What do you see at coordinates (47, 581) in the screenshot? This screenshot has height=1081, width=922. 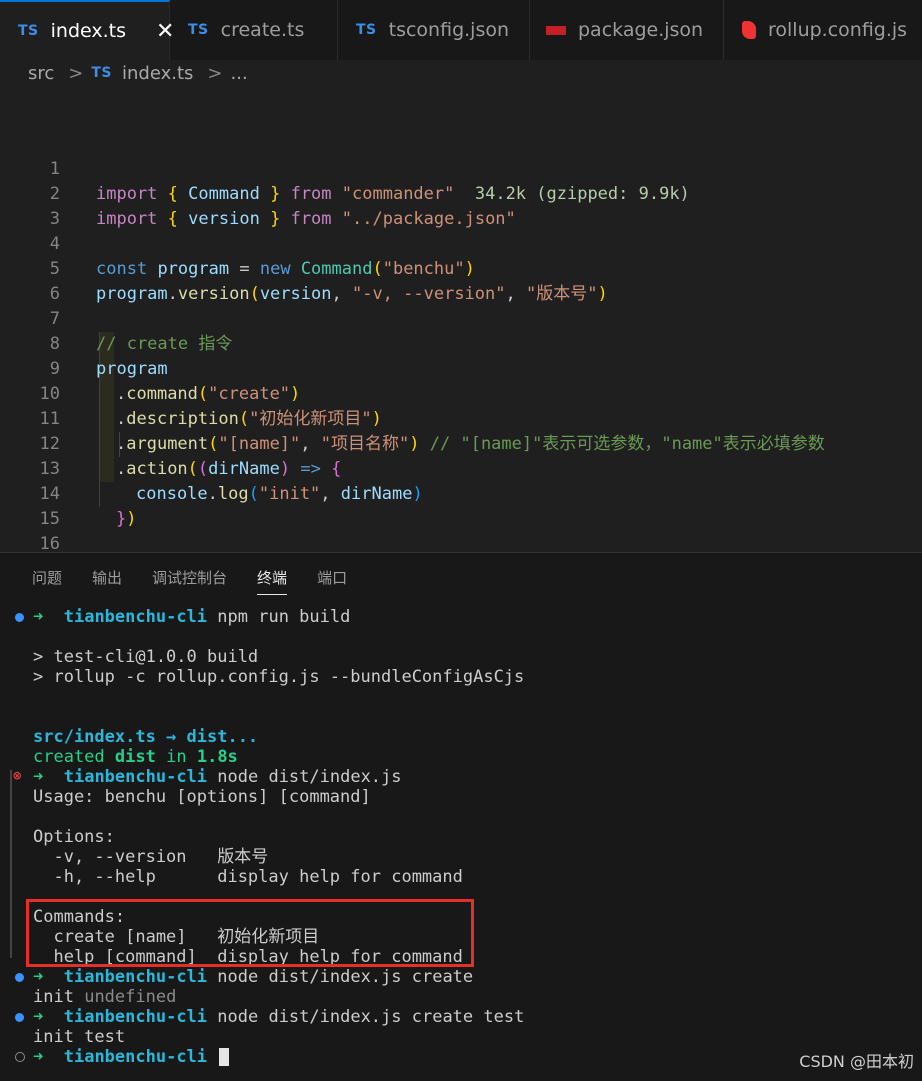 I see `tab-problems: 问题` at bounding box center [47, 581].